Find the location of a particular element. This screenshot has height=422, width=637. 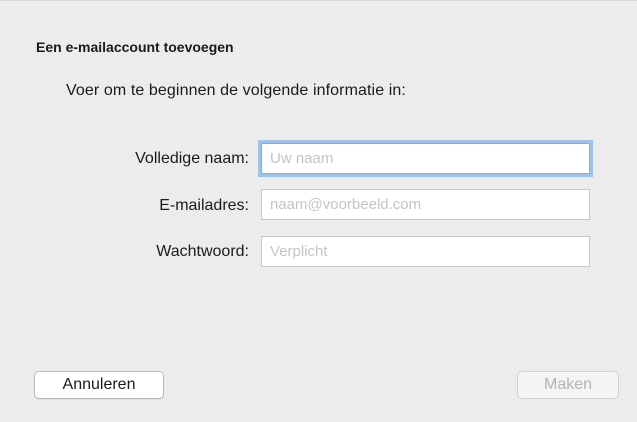

full-name-label: Volledige naam: is located at coordinates (192, 158).